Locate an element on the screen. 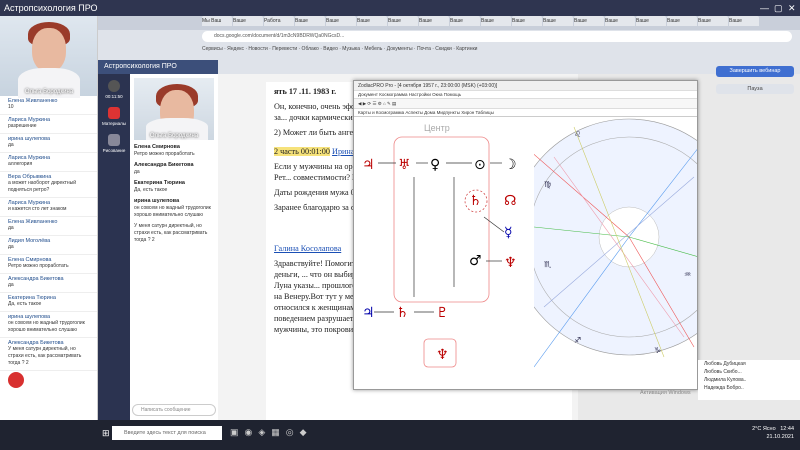  pause-button: Пауза is located at coordinates (755, 89).